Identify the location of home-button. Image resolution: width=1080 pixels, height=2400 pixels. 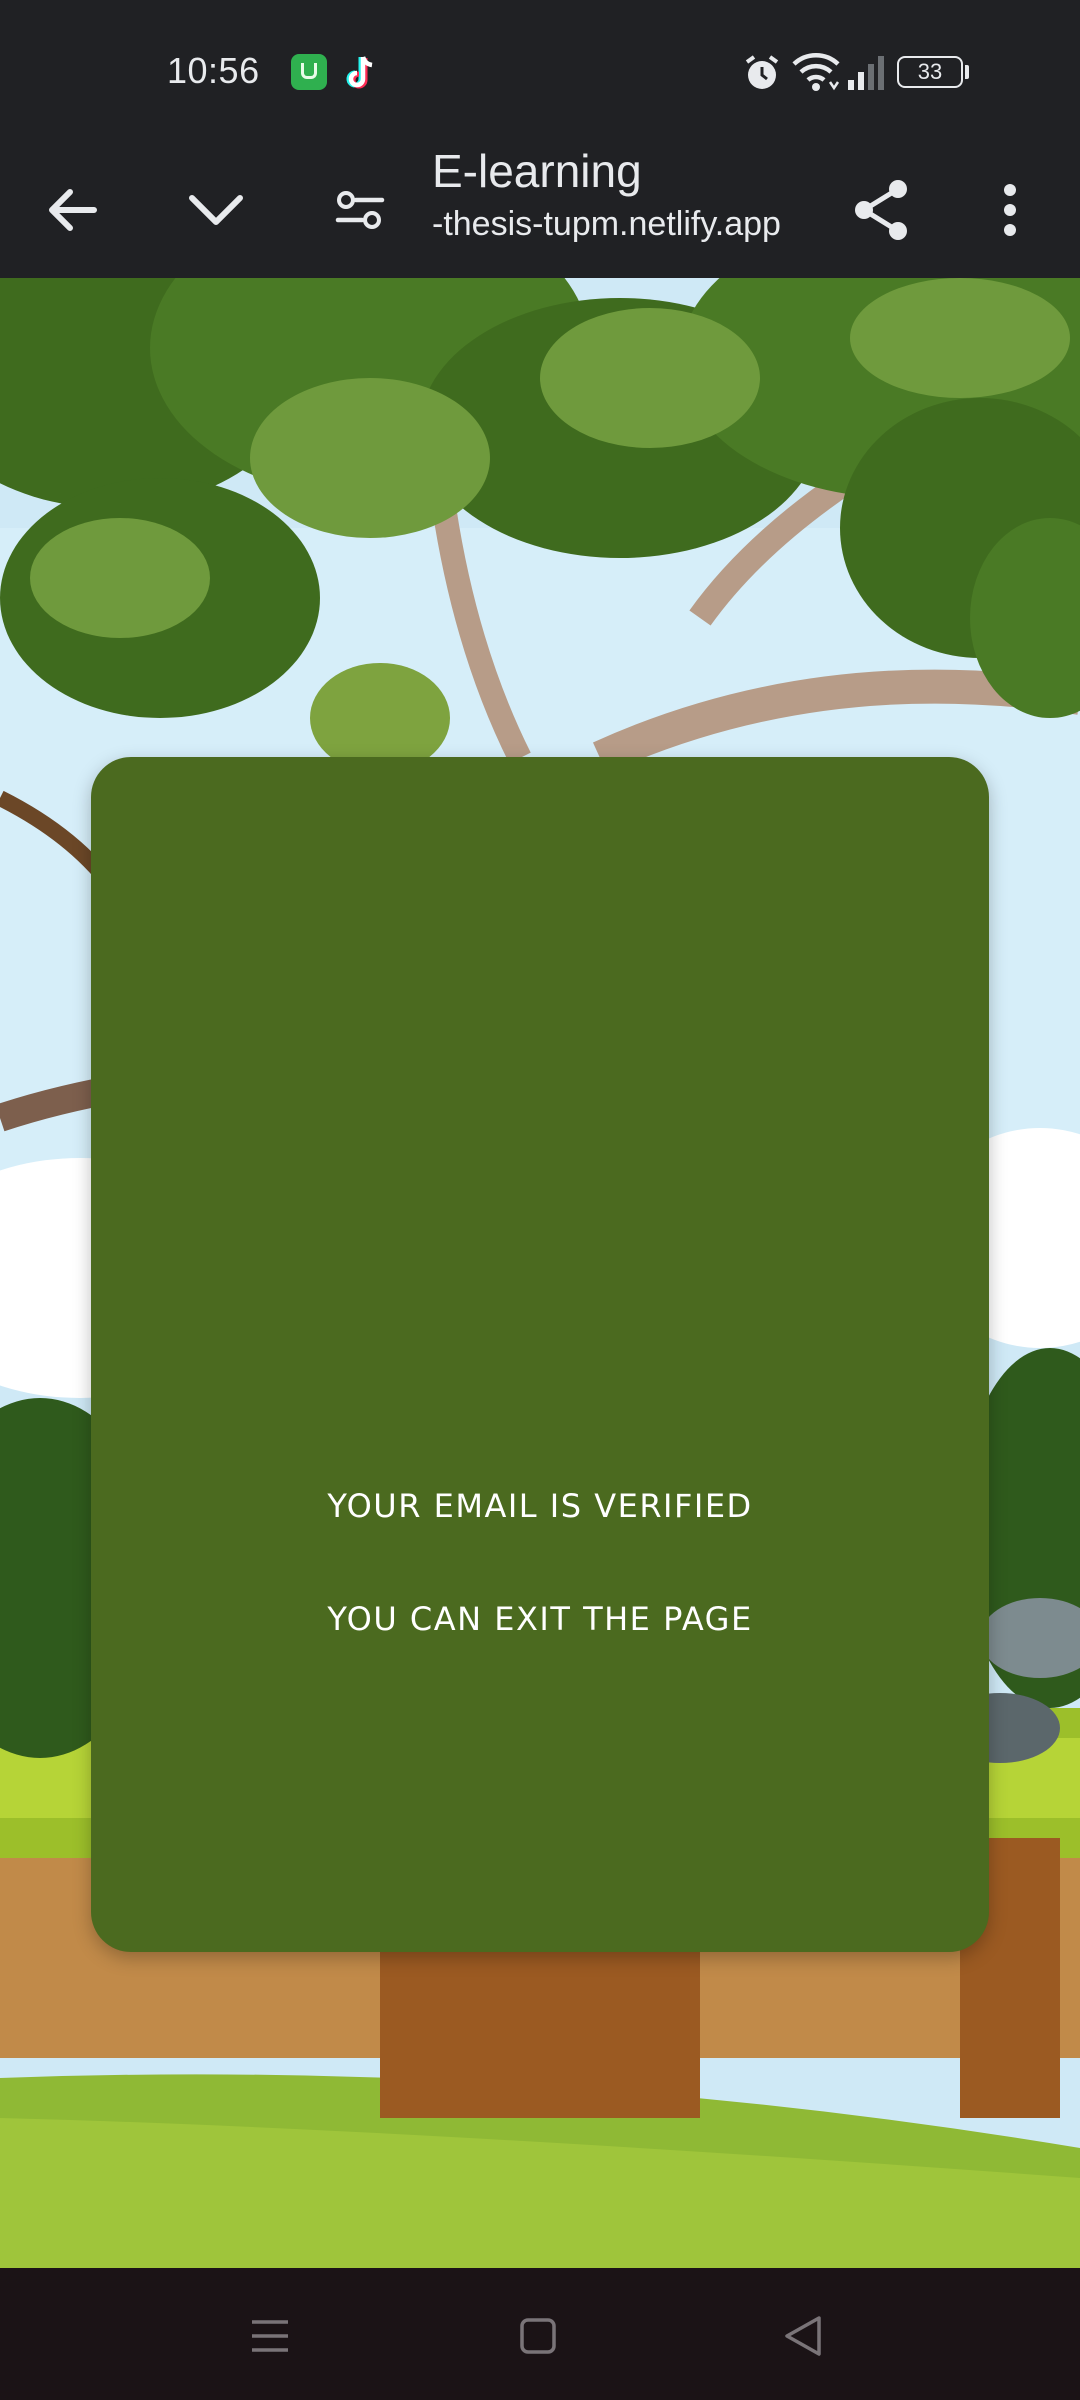
(538, 2336).